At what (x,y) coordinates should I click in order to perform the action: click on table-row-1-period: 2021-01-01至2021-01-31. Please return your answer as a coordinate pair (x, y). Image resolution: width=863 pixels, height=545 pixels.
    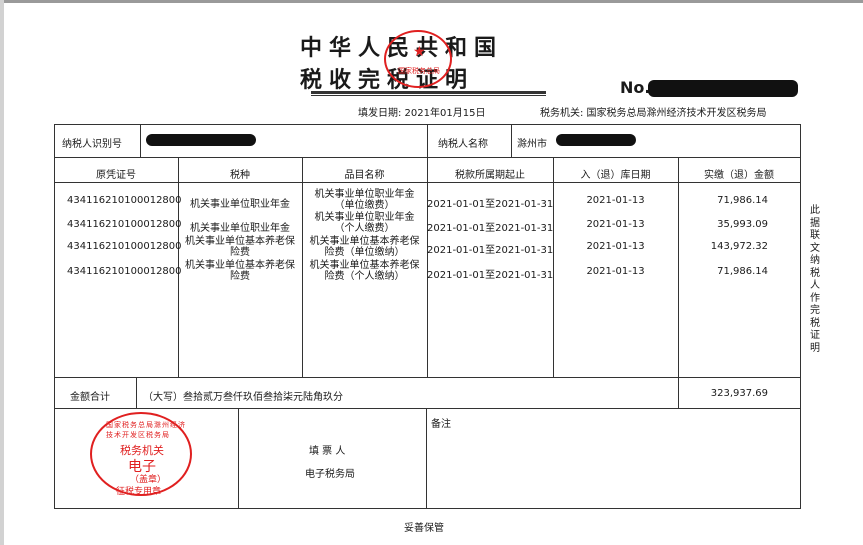
    Looking at the image, I should click on (490, 204).